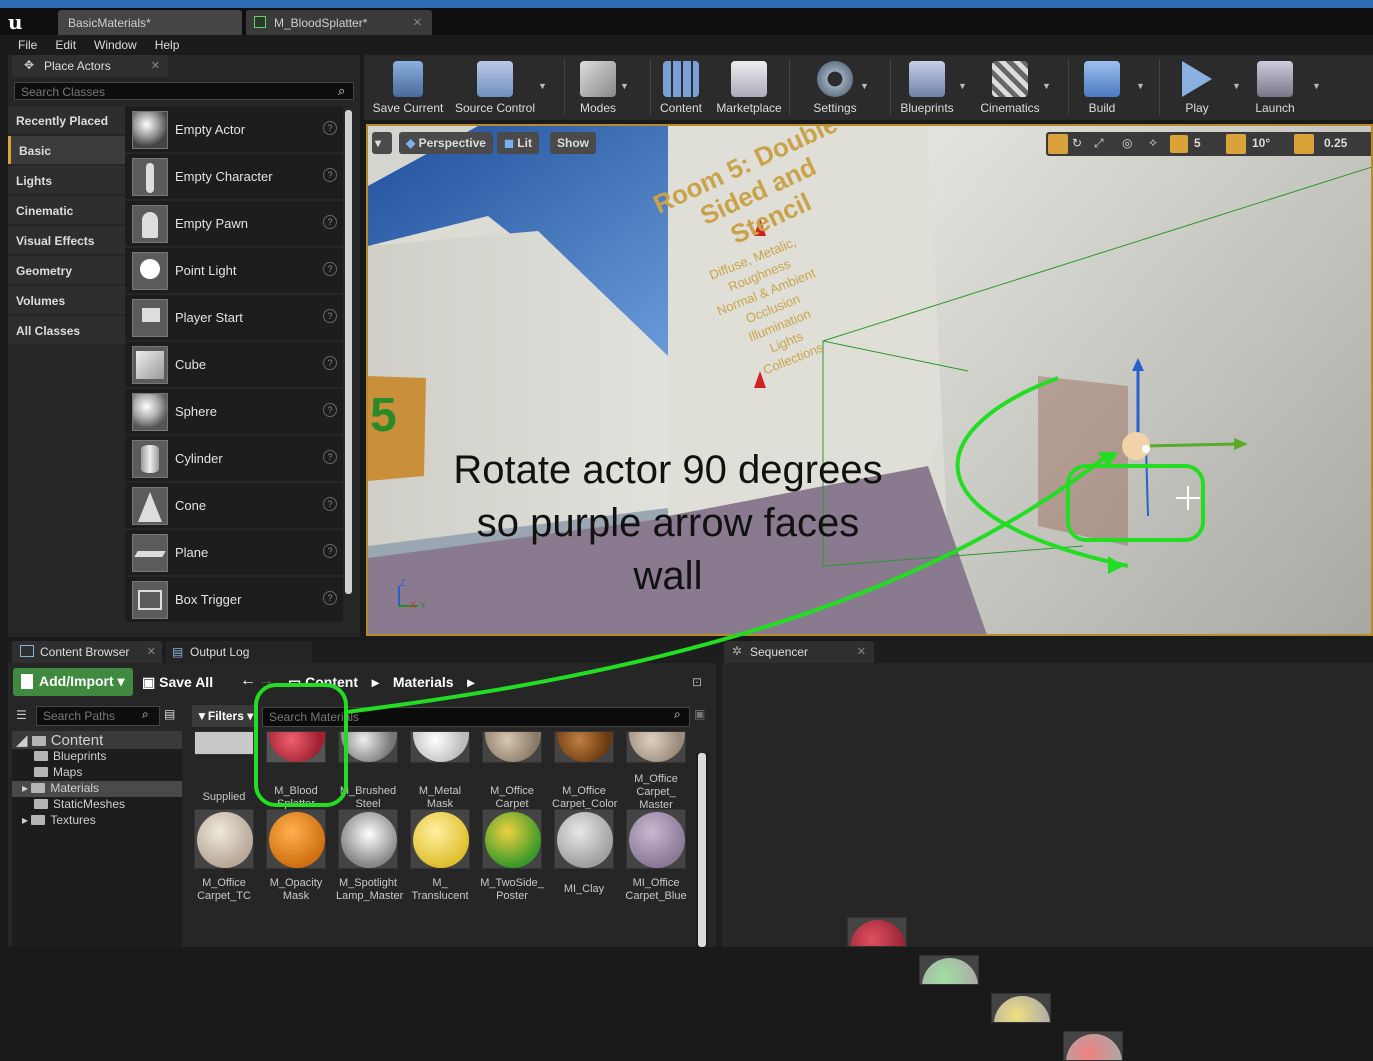  Describe the element at coordinates (21, 715) in the screenshot. I see `sources-toggle-icon: ☰` at that location.